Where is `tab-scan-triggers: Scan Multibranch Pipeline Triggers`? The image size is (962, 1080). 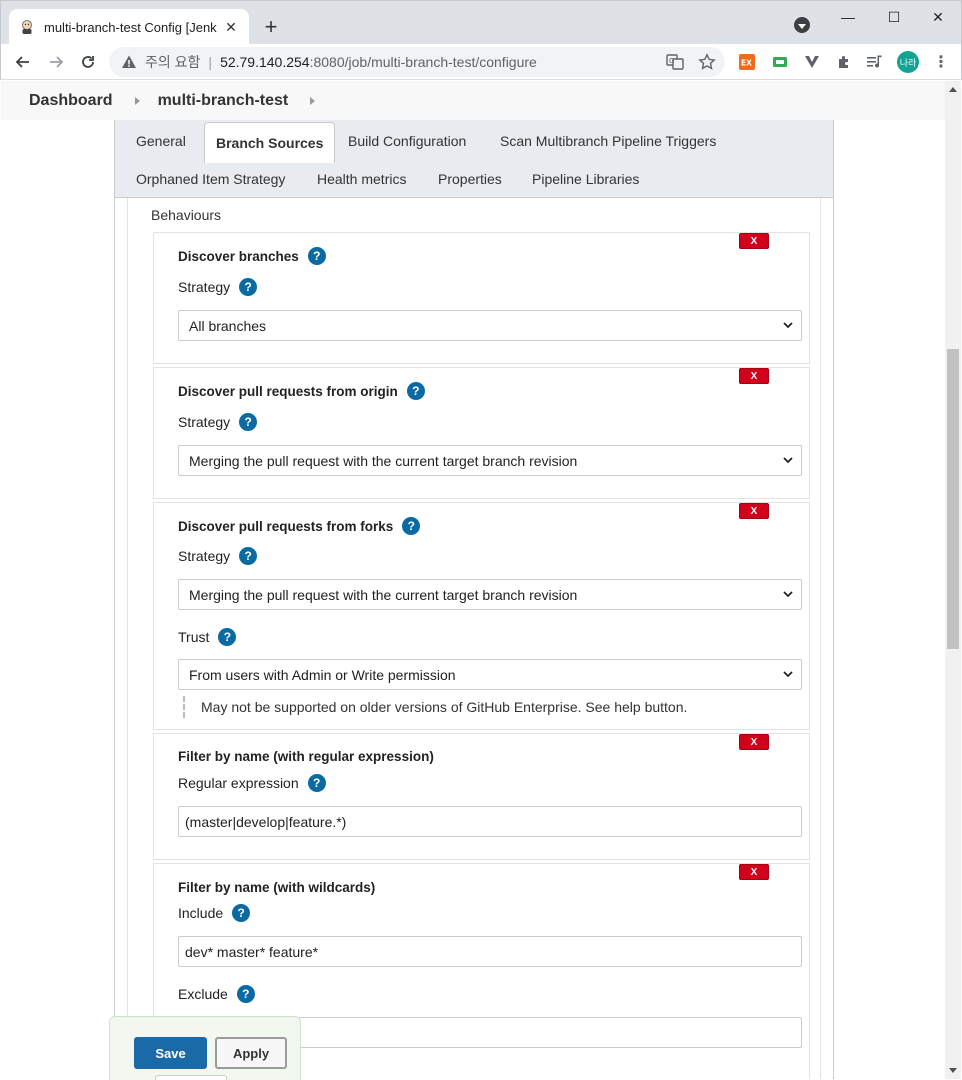 tab-scan-triggers: Scan Multibranch Pipeline Triggers is located at coordinates (608, 141).